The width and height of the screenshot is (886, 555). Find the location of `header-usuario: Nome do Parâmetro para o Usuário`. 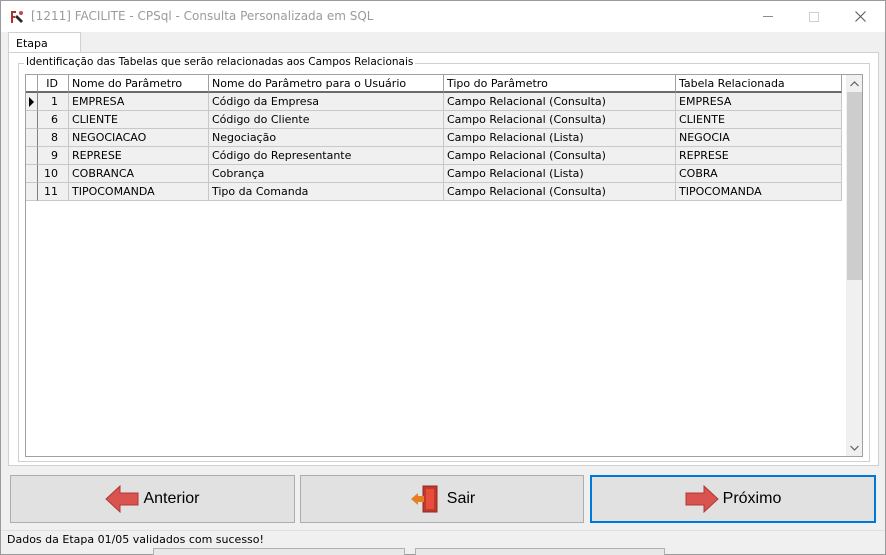

header-usuario: Nome do Parâmetro para o Usuário is located at coordinates (326, 84).